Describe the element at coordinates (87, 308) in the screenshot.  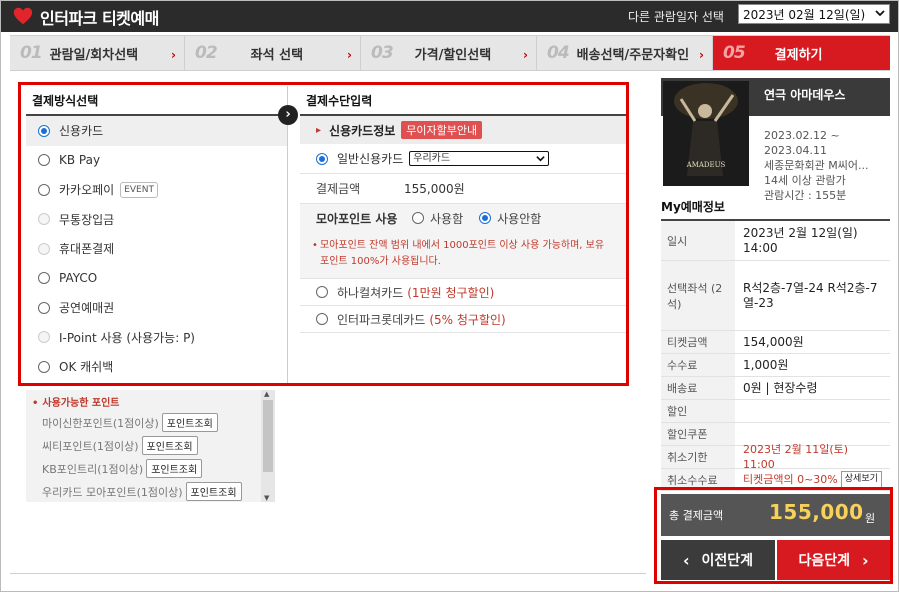
I see `method-label: 공연예매권` at that location.